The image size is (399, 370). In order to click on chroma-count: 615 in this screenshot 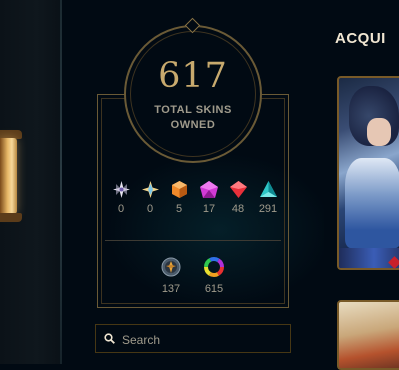, I will do `click(214, 289)`.